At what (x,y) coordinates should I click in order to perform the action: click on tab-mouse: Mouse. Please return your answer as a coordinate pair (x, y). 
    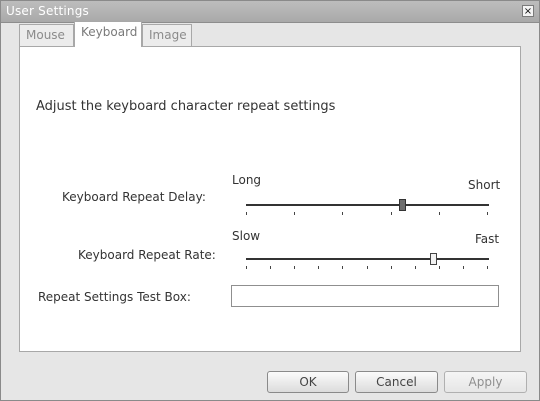
    Looking at the image, I should click on (46, 35).